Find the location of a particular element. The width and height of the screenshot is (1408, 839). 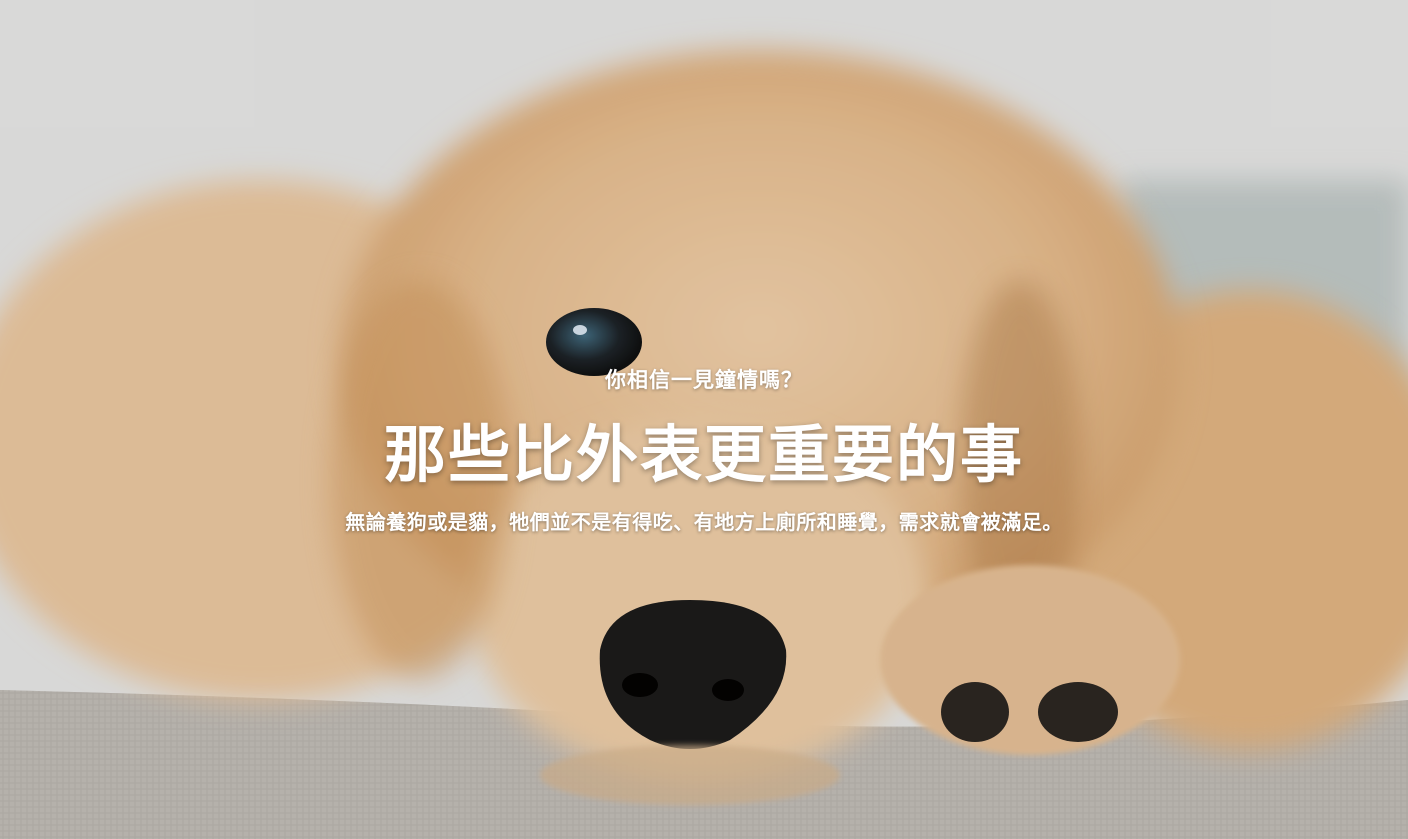

hero-title: 那些比外表更重要的事 is located at coordinates (703, 454).